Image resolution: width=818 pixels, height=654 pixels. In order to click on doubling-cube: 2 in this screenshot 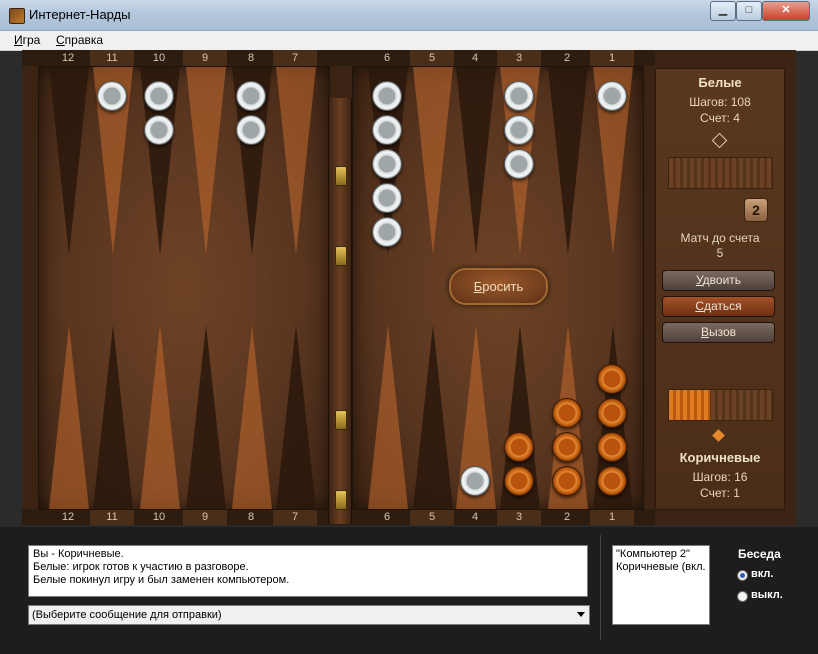, I will do `click(756, 210)`.